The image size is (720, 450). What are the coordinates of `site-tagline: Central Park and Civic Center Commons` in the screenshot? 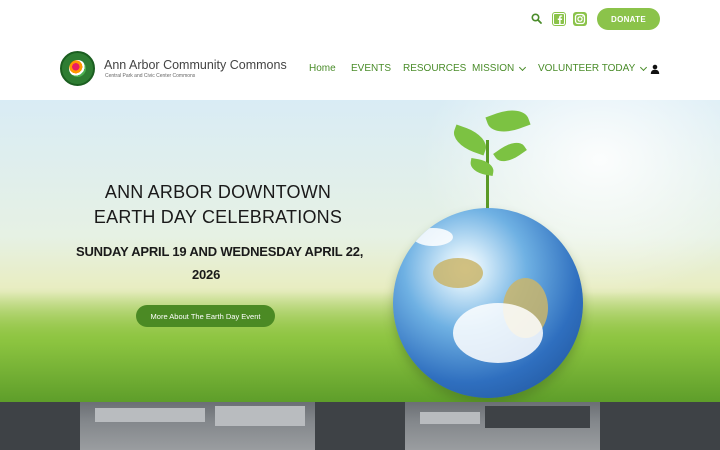 It's located at (150, 76).